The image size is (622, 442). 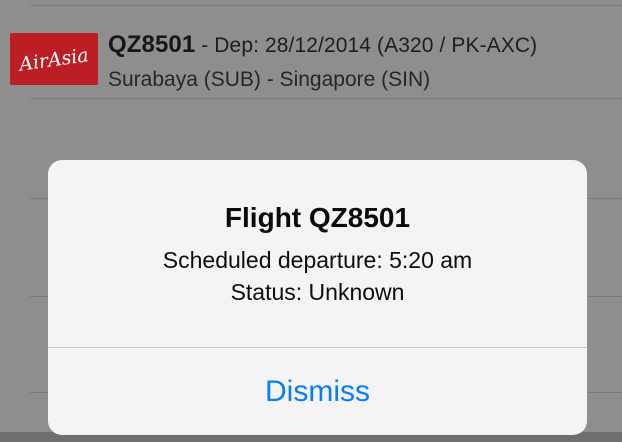 What do you see at coordinates (457, 45) in the screenshot?
I see `aircraft-info: (A320 / PK-AXC)` at bounding box center [457, 45].